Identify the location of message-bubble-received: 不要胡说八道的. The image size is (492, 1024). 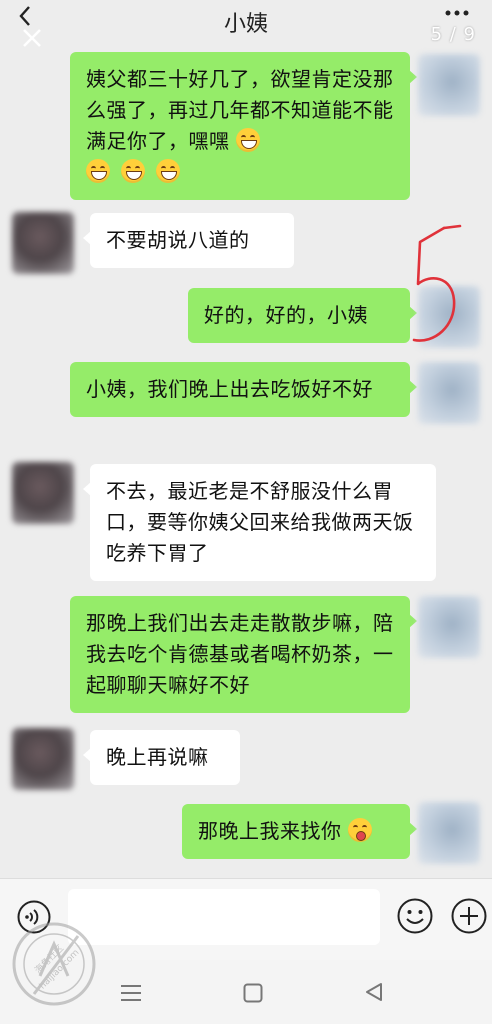
(188, 240).